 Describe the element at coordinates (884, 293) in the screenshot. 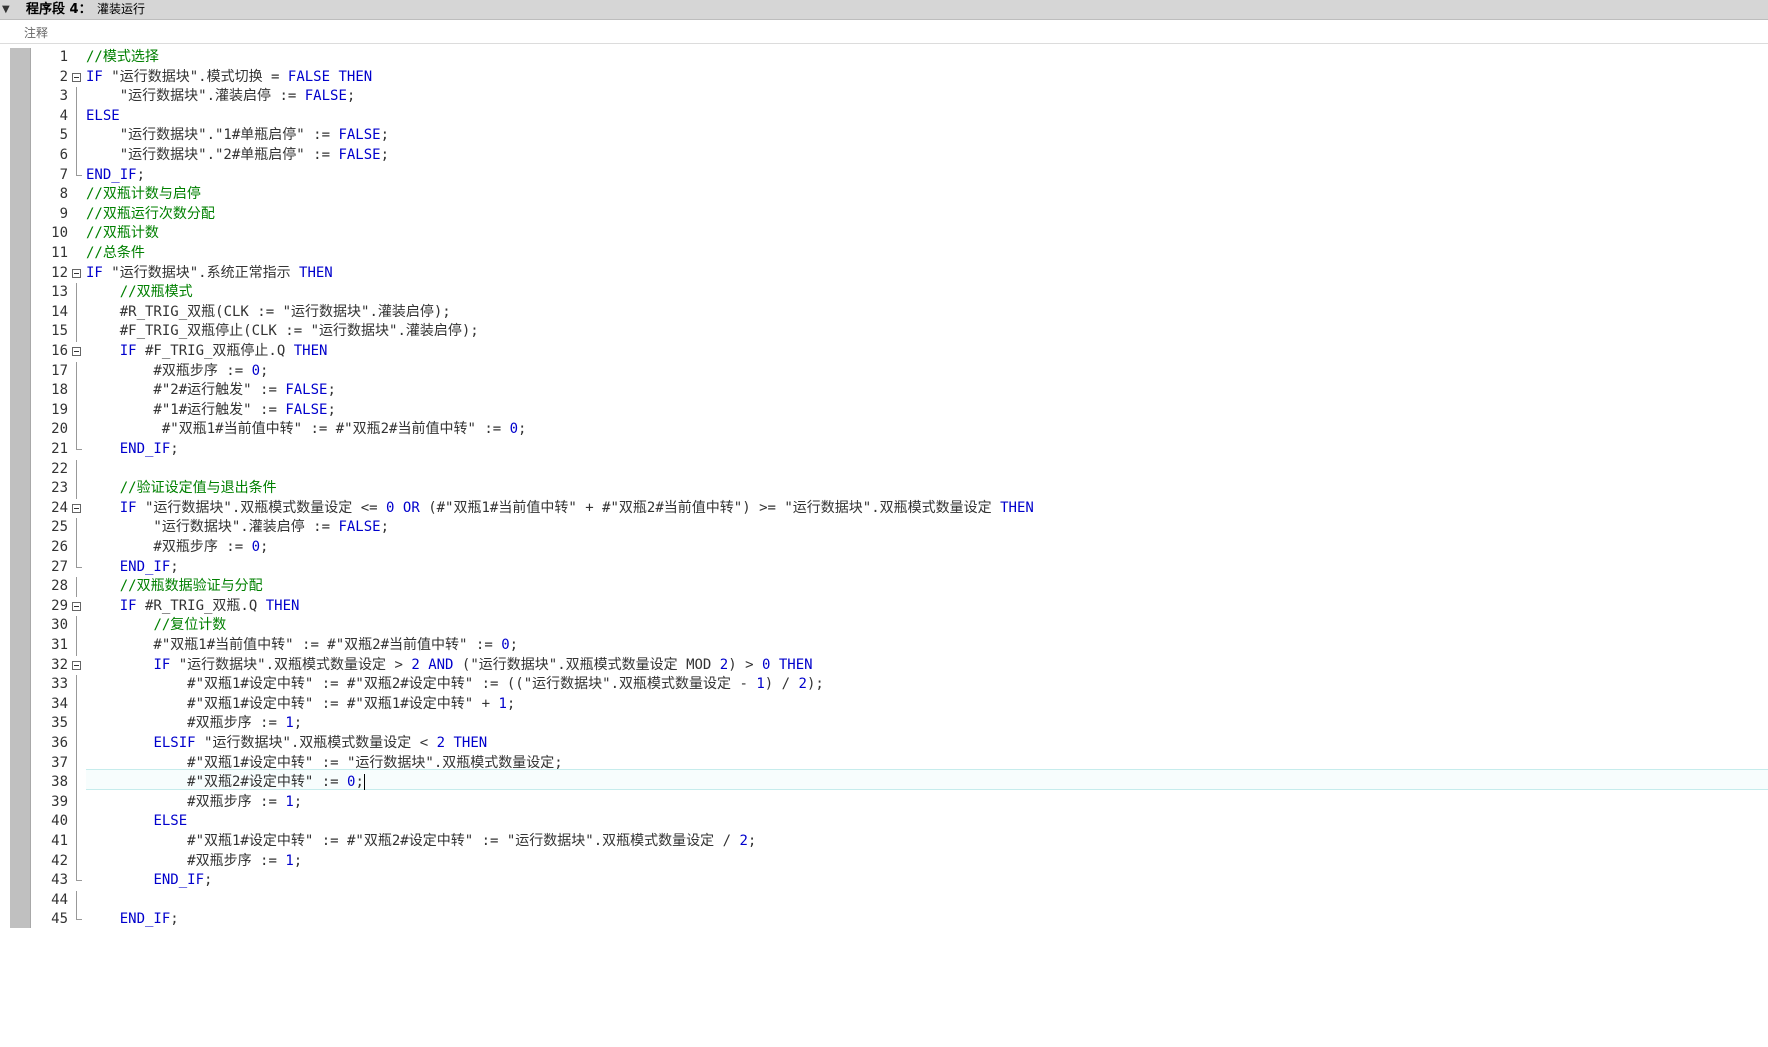

I see `code-line: 13 //双瓶模式` at that location.